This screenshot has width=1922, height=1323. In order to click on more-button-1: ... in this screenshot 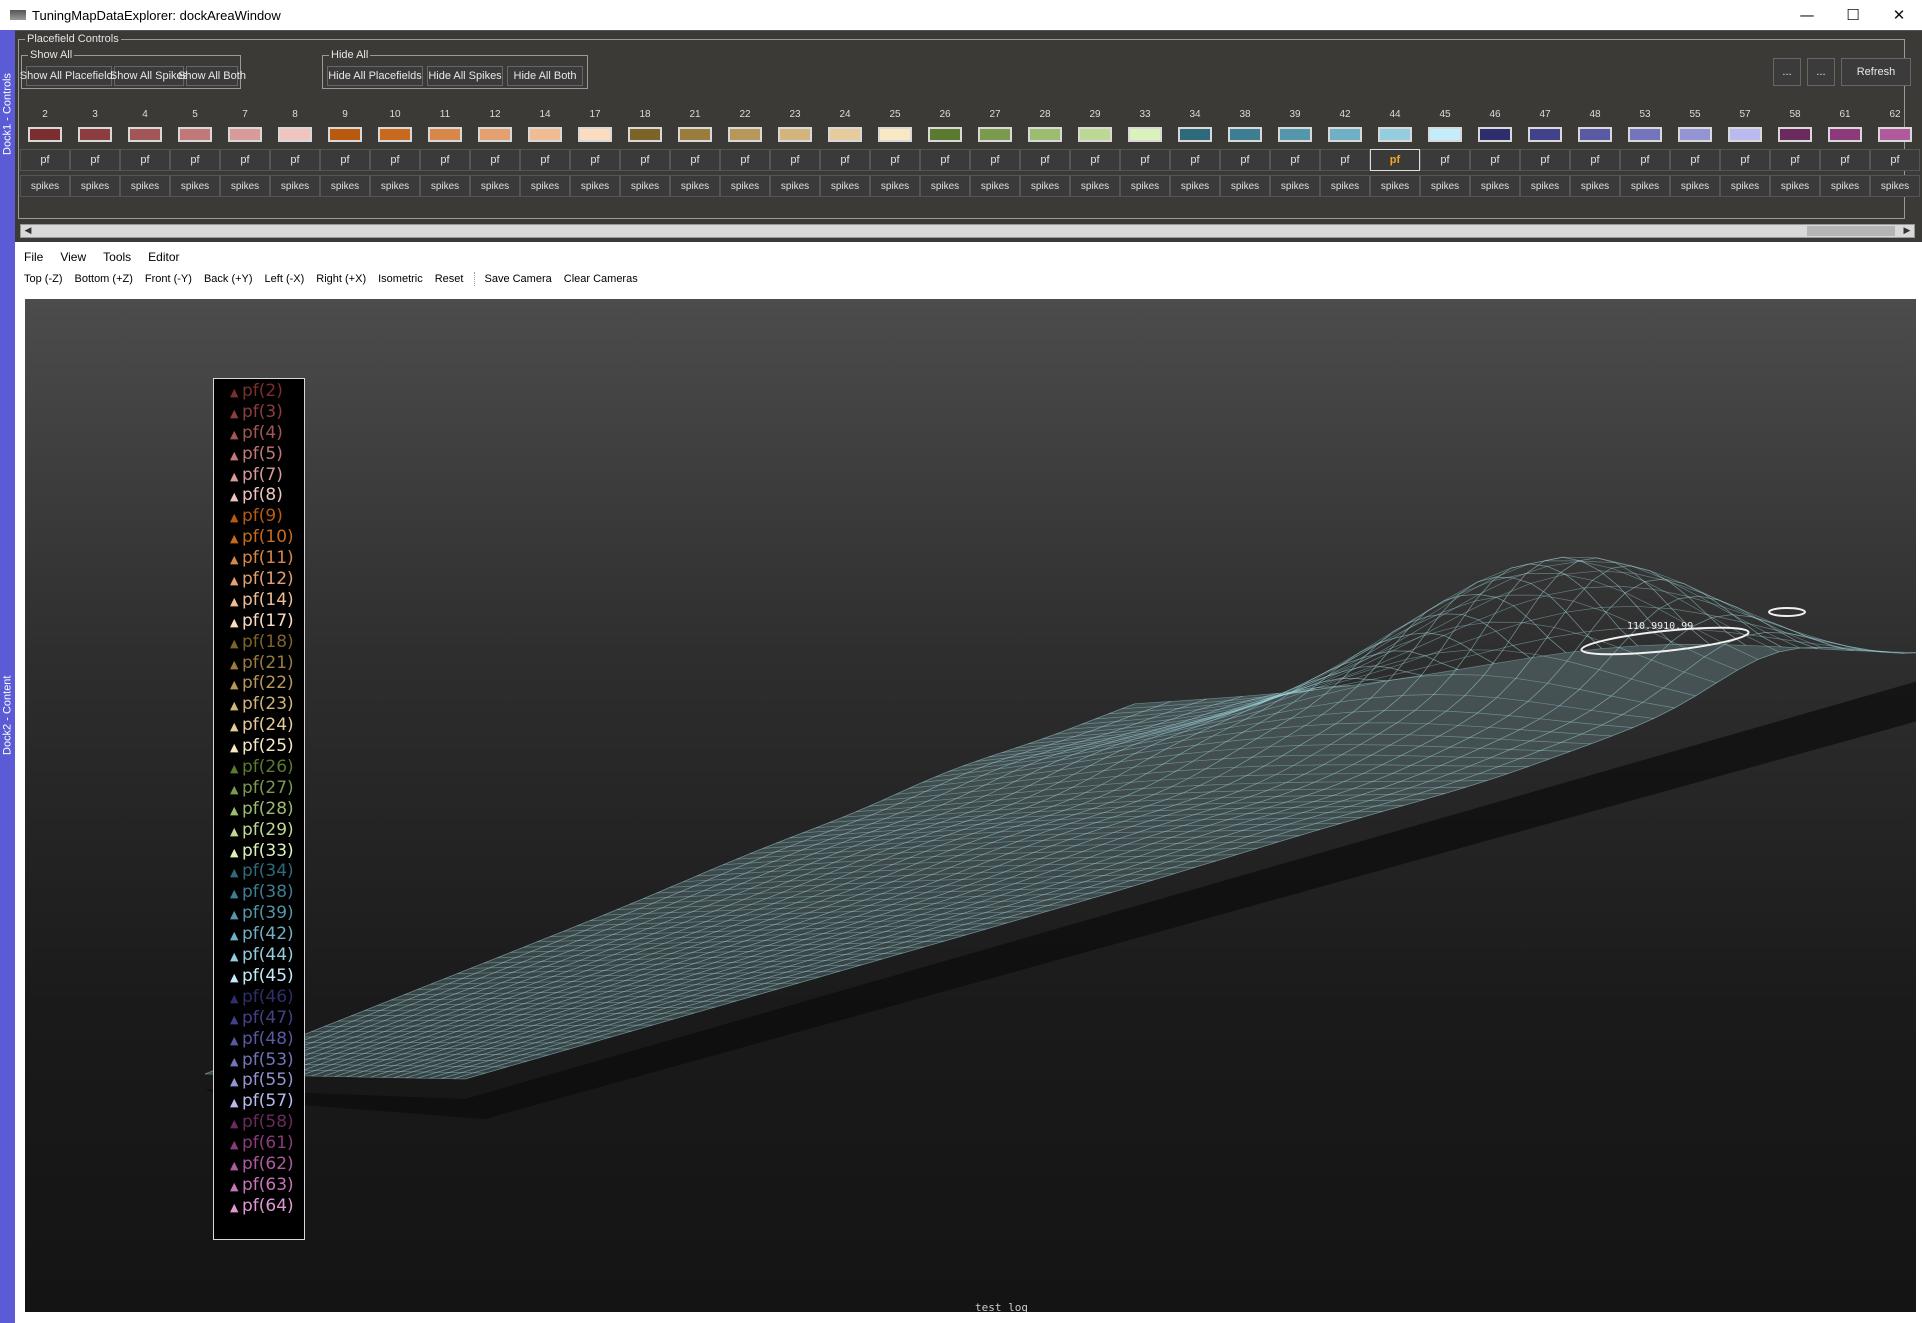, I will do `click(1787, 72)`.